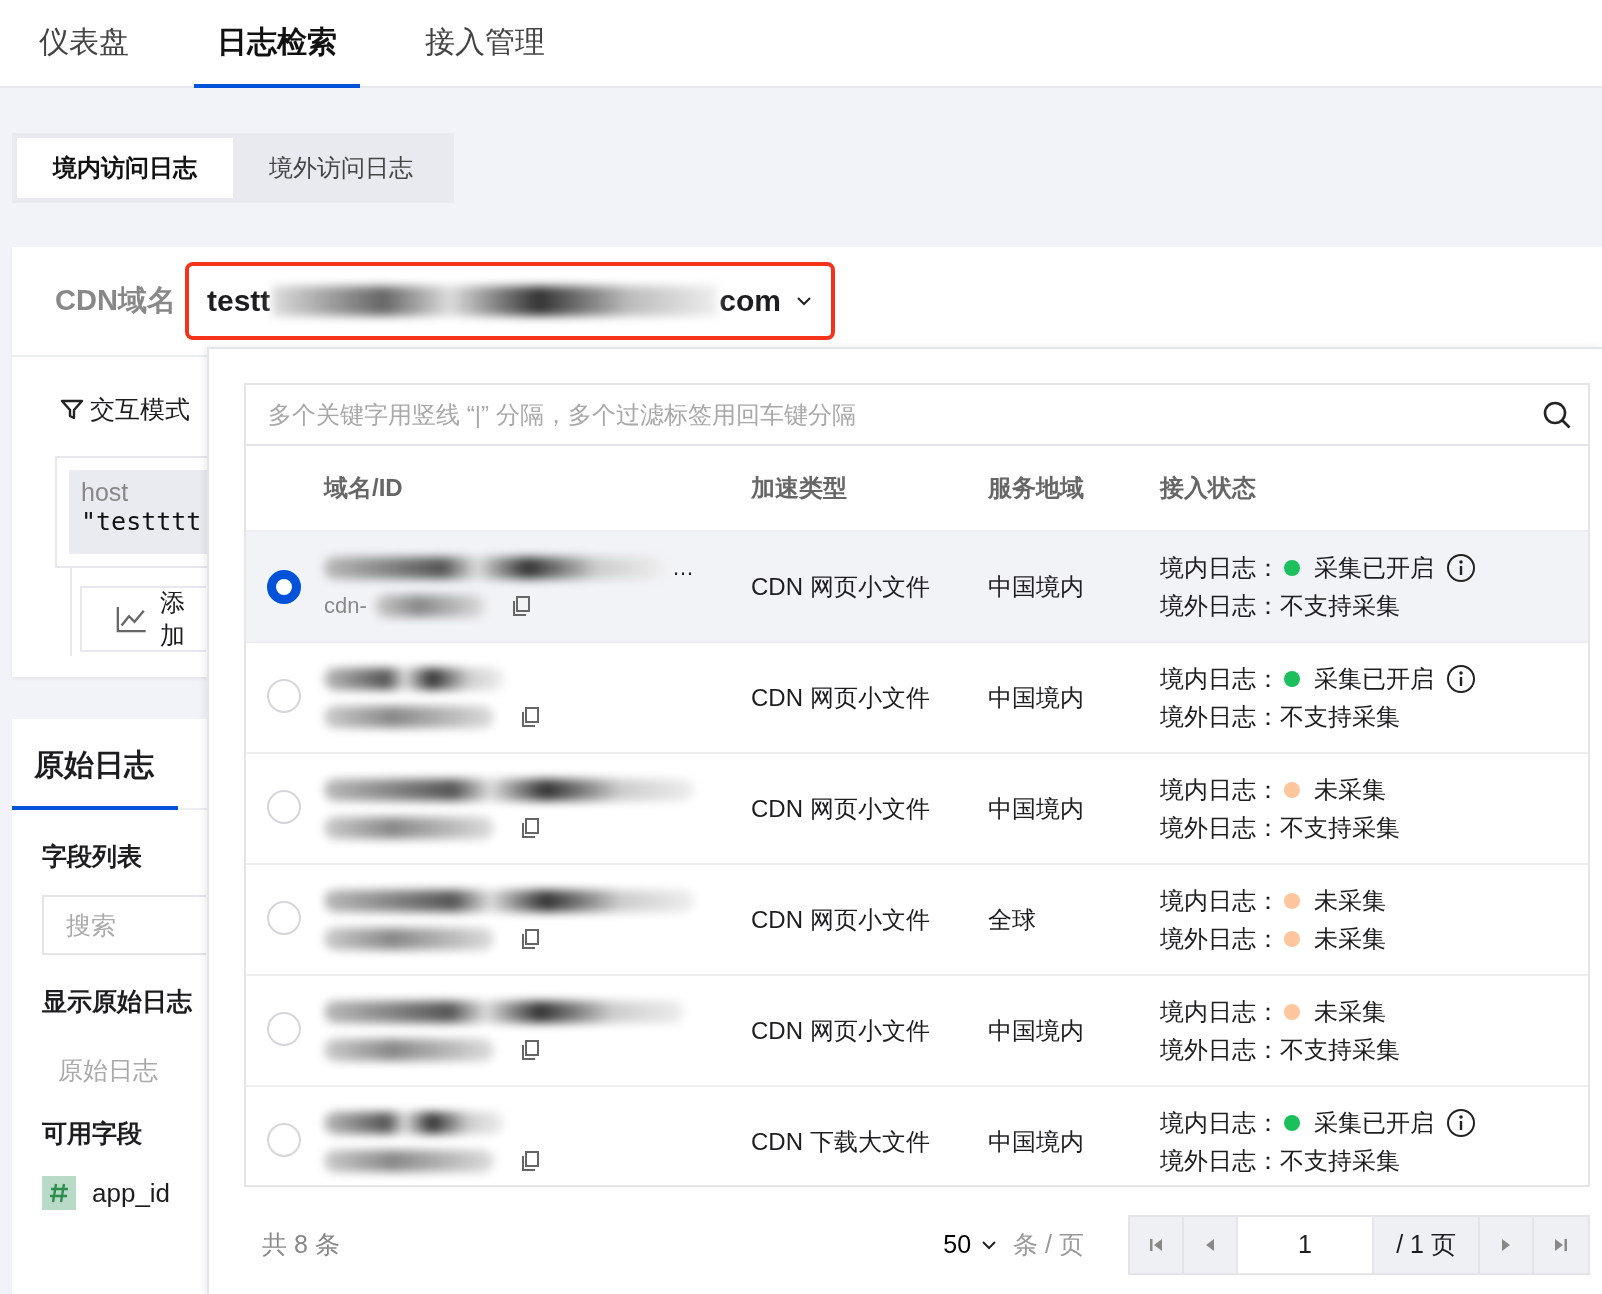 This screenshot has width=1602, height=1294. Describe the element at coordinates (284, 586) in the screenshot. I see `radio-button` at that location.